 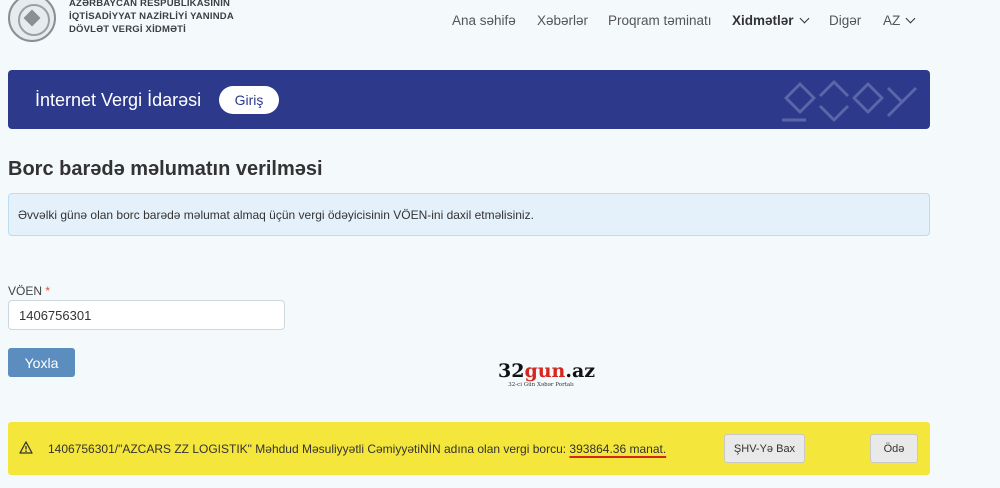 What do you see at coordinates (892, 20) in the screenshot?
I see `language-label: AZ` at bounding box center [892, 20].